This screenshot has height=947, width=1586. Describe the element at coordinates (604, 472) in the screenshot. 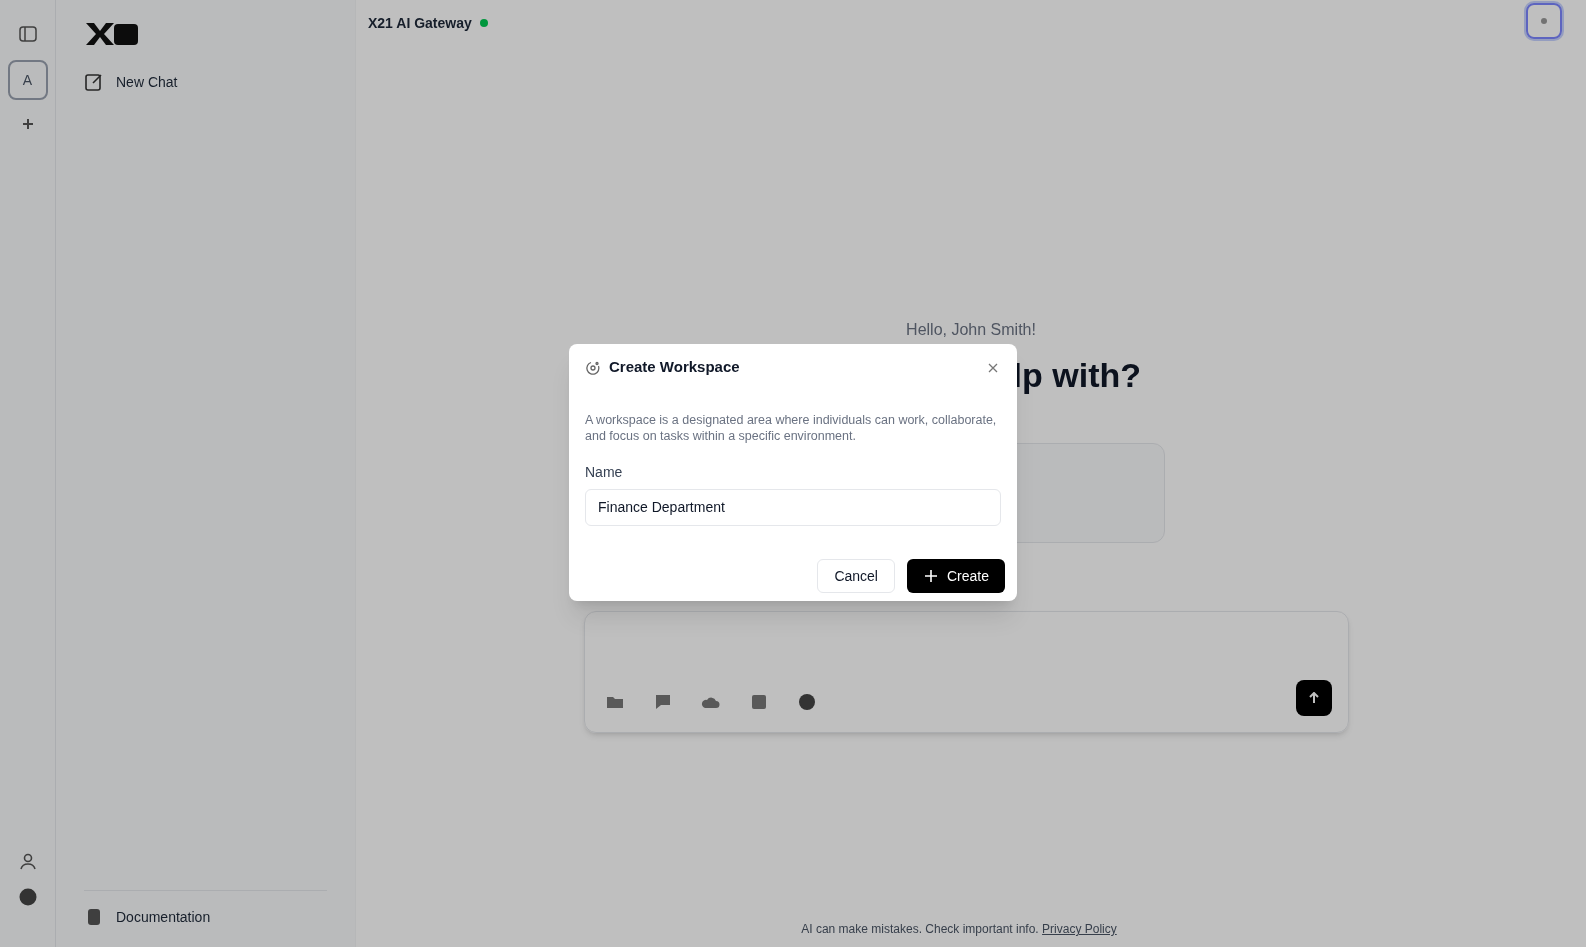

I see `name-label: Name` at that location.